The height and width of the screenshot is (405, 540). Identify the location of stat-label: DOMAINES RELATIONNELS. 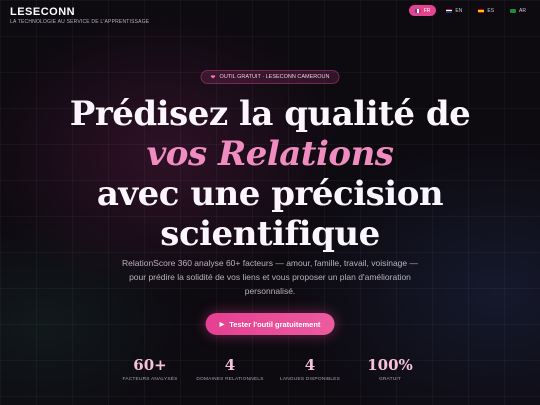
(230, 379).